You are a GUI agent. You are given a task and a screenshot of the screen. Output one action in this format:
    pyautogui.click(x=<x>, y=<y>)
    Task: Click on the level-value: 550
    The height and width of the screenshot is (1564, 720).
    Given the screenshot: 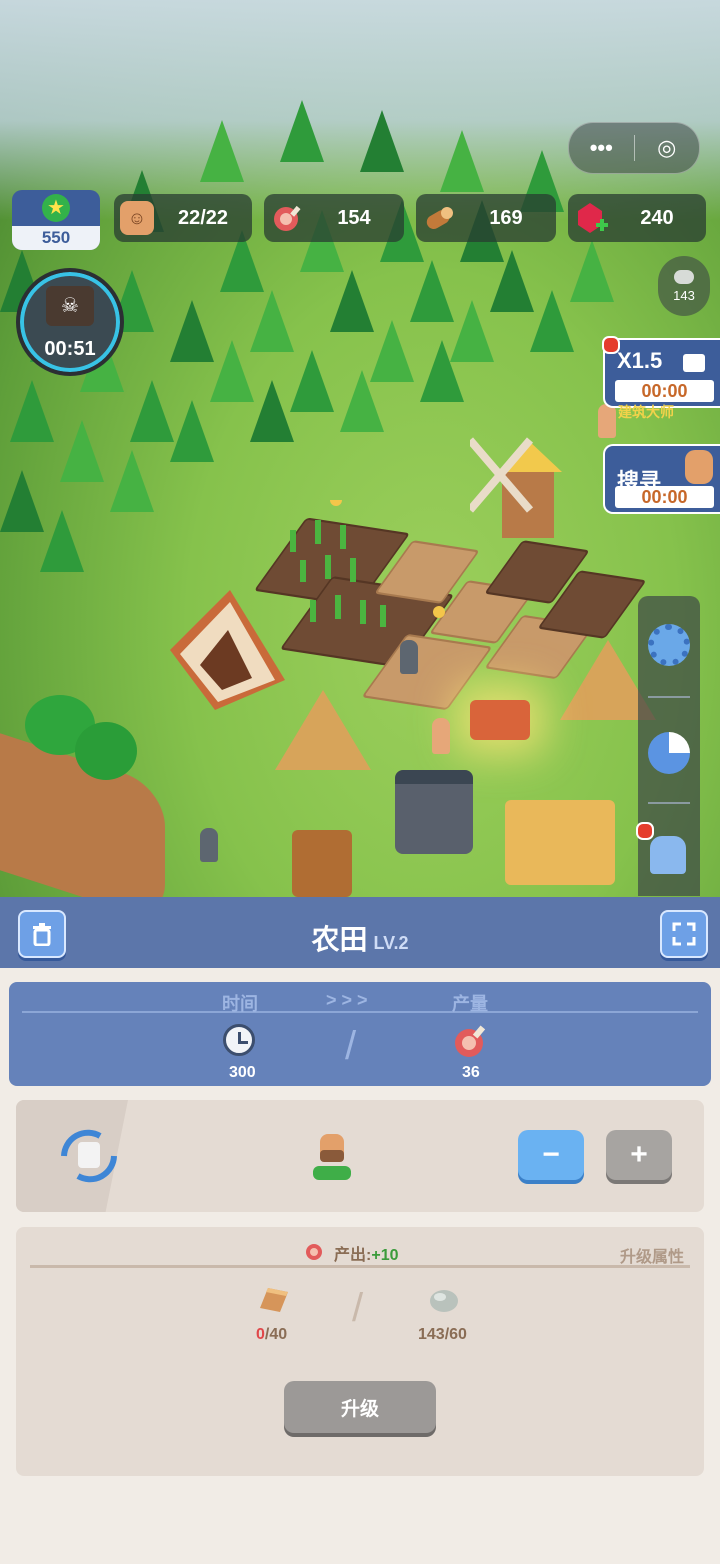 What is the action you would take?
    pyautogui.click(x=56, y=238)
    